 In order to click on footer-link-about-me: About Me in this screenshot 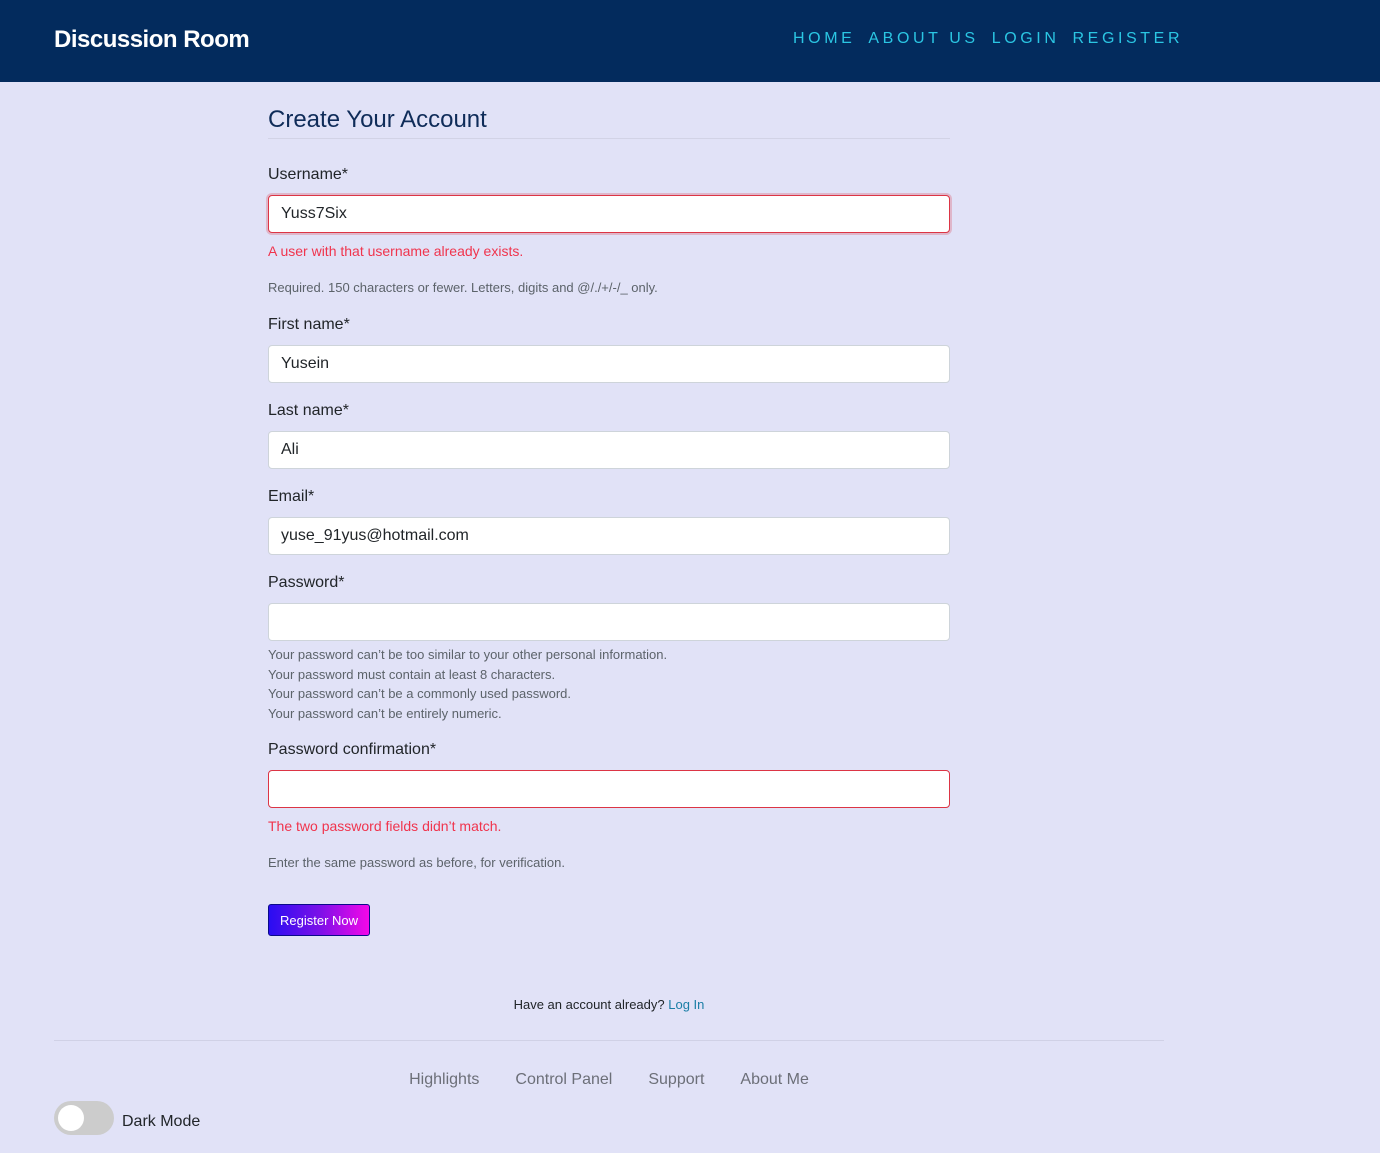, I will do `click(774, 1080)`.